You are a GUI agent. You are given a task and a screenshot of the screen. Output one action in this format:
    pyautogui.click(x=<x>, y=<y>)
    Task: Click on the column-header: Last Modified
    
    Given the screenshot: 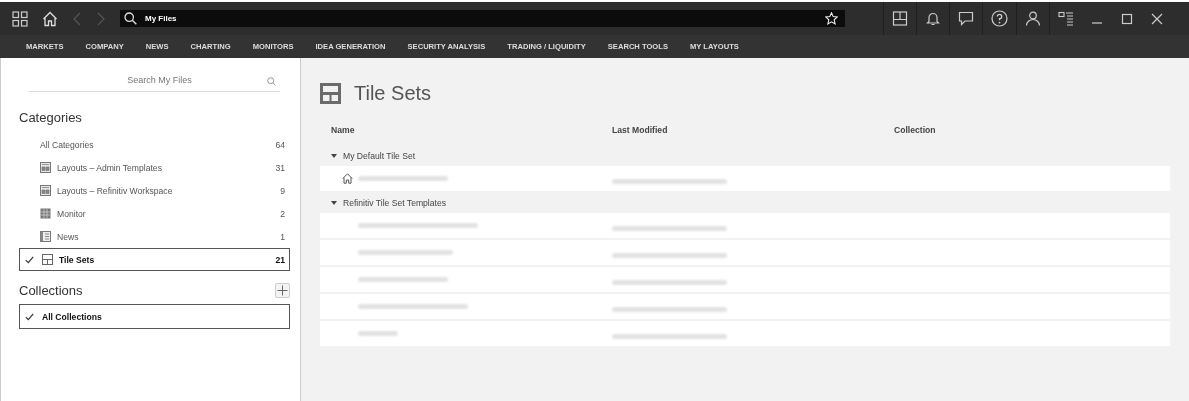 What is the action you would take?
    pyautogui.click(x=753, y=130)
    